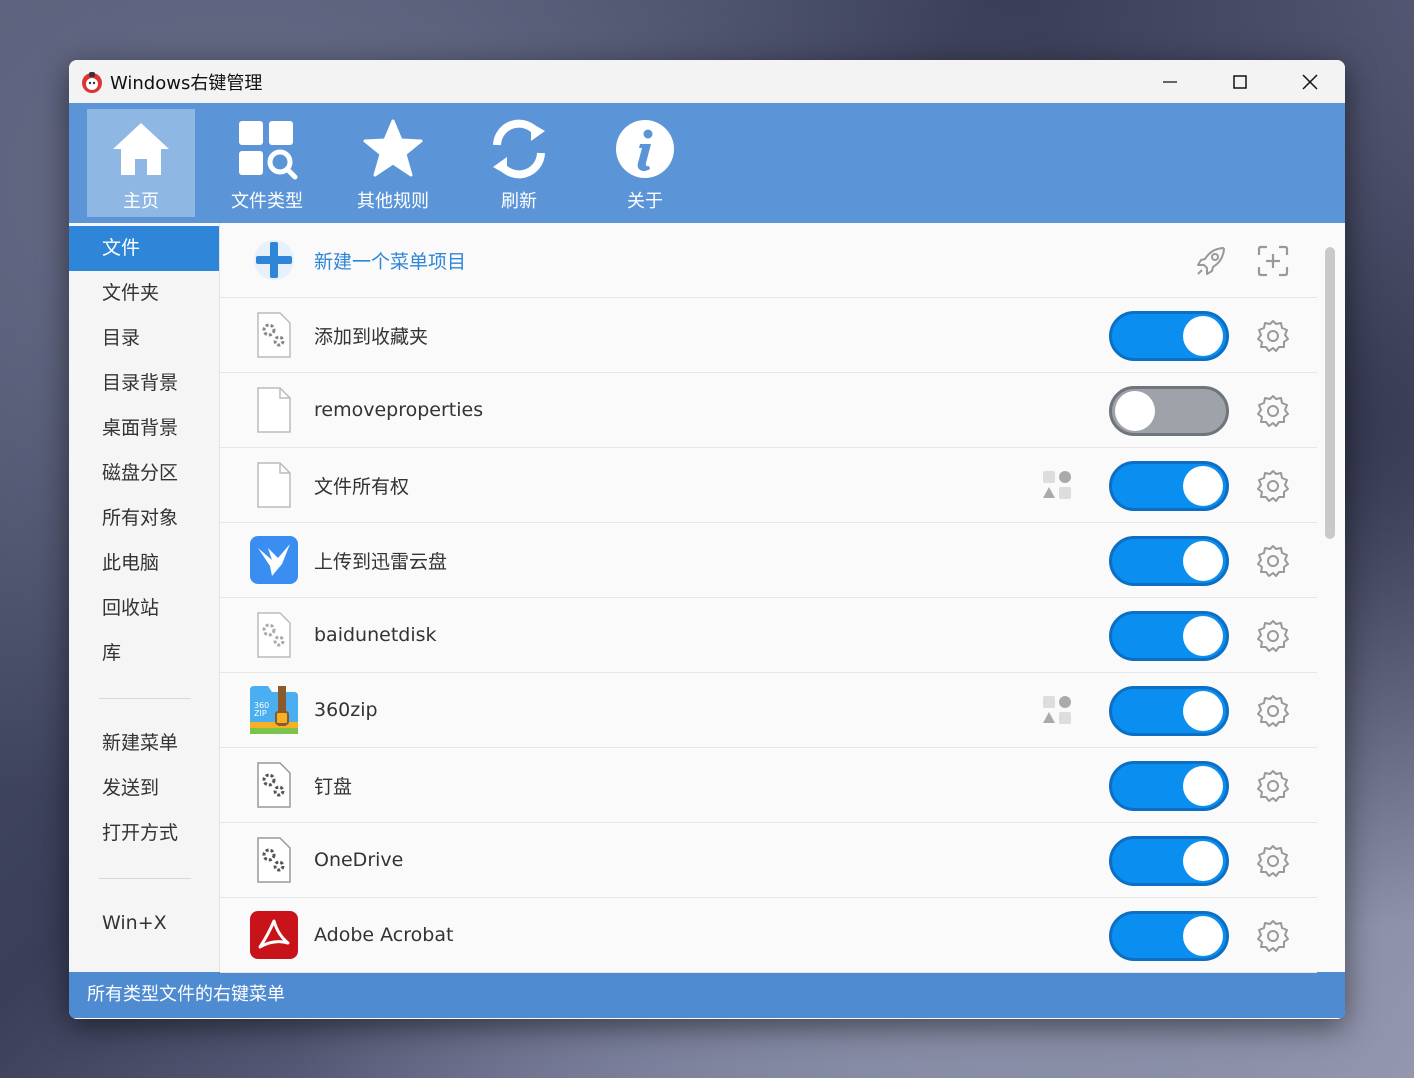 The height and width of the screenshot is (1078, 1414). I want to click on tool-about-label: 关于, so click(645, 201).